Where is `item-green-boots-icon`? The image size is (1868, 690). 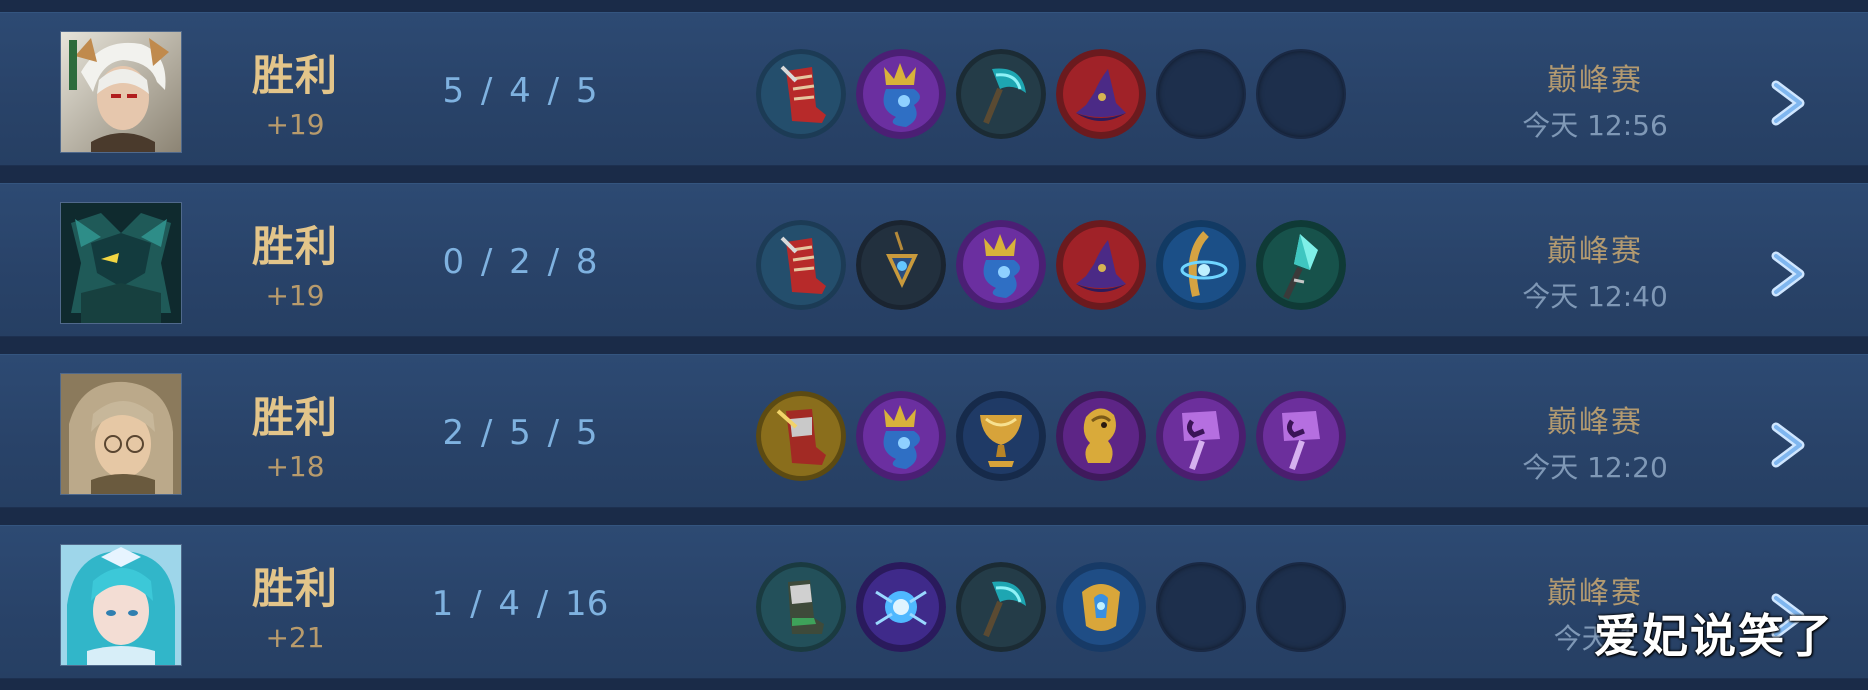 item-green-boots-icon is located at coordinates (801, 607).